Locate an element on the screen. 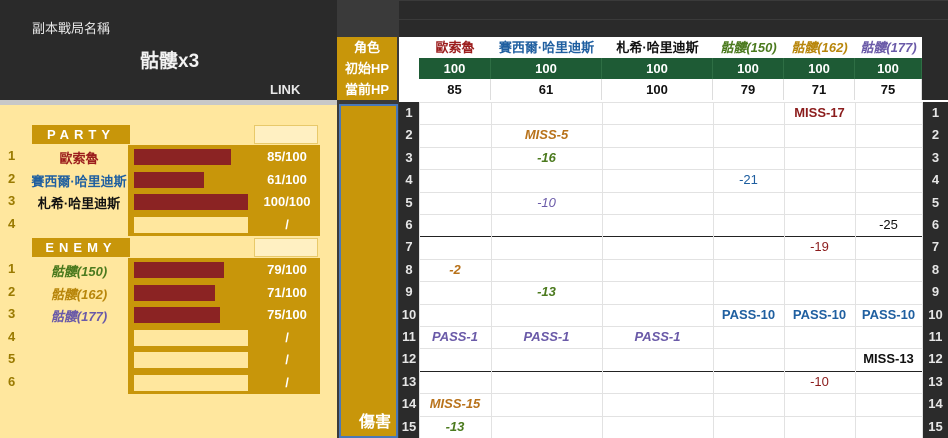 This screenshot has width=948, height=438. instance-label: 副本戰局名稱 is located at coordinates (71, 28).